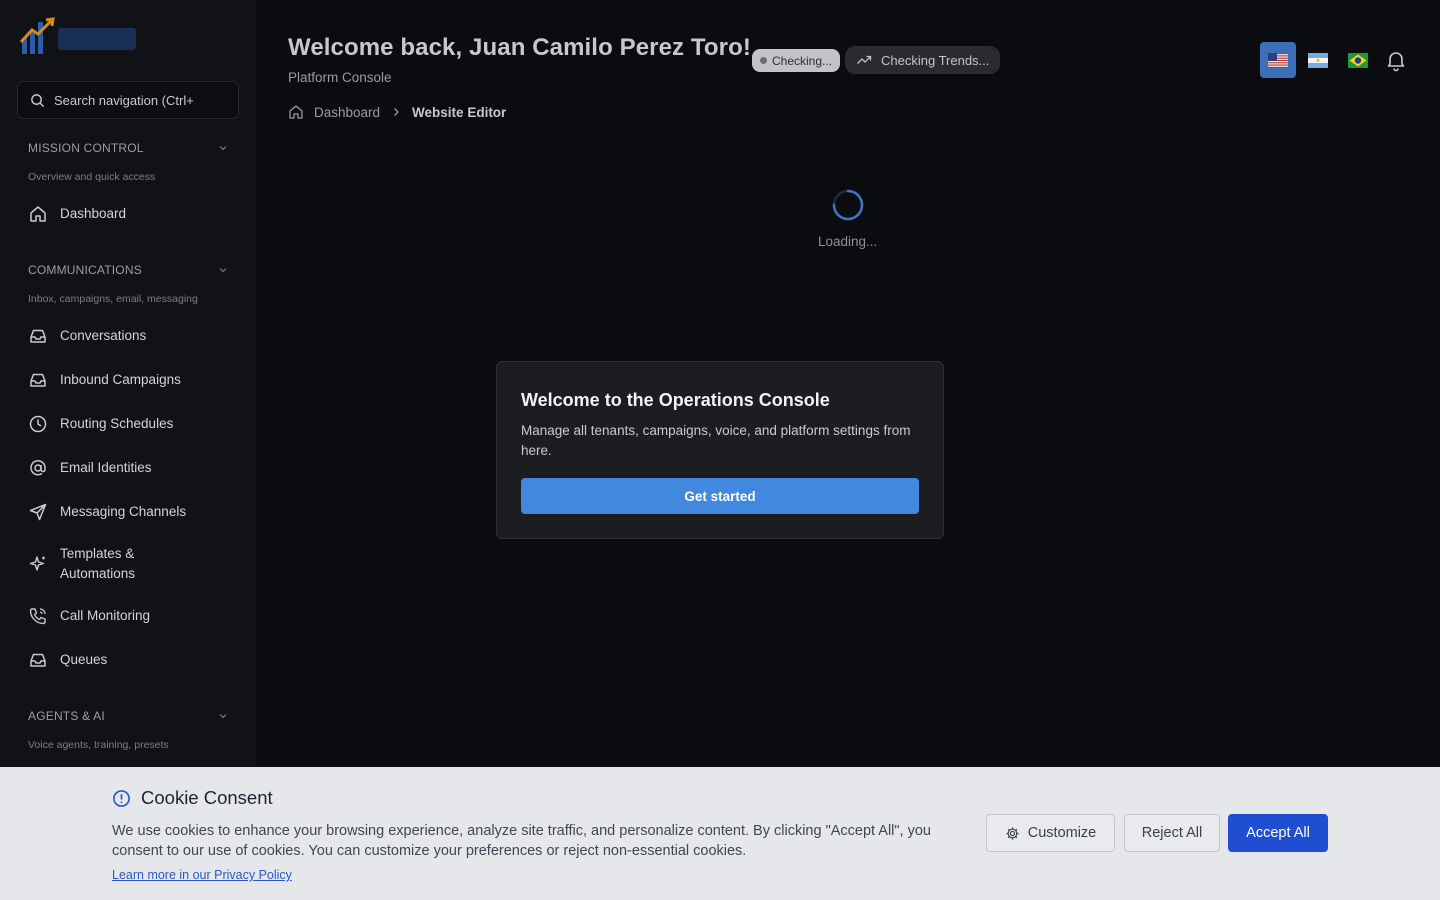 The height and width of the screenshot is (900, 1440). What do you see at coordinates (105, 615) in the screenshot?
I see `sidebar-item-label: Call Monitoring` at bounding box center [105, 615].